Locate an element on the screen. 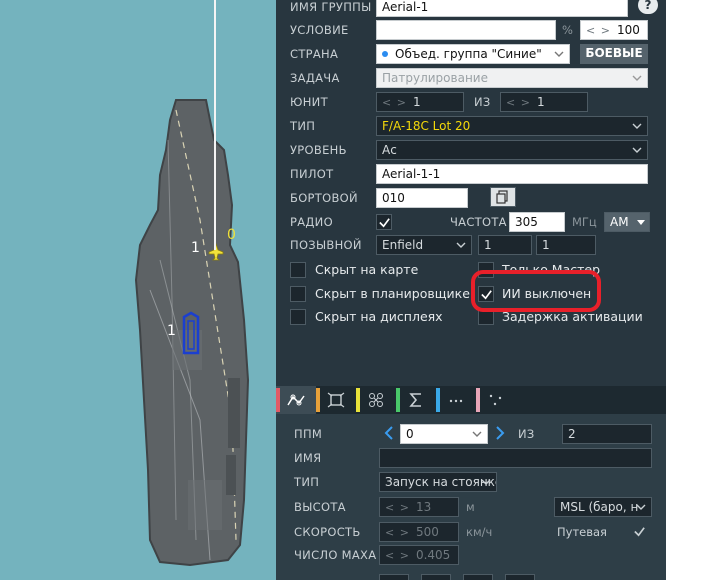  unit-stepper: < > 1 is located at coordinates (420, 102).